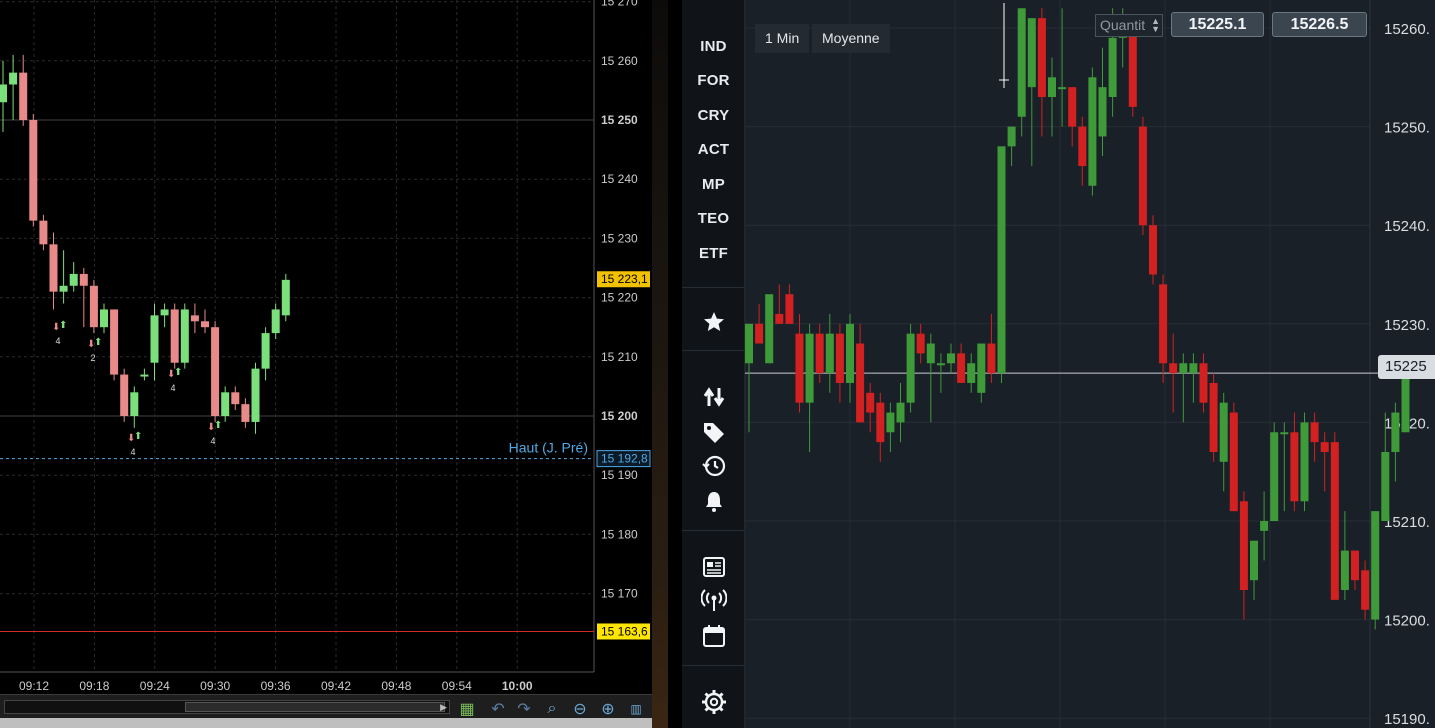 The height and width of the screenshot is (728, 1435). What do you see at coordinates (782, 38) in the screenshot?
I see `timeframe-button: 1 Min` at bounding box center [782, 38].